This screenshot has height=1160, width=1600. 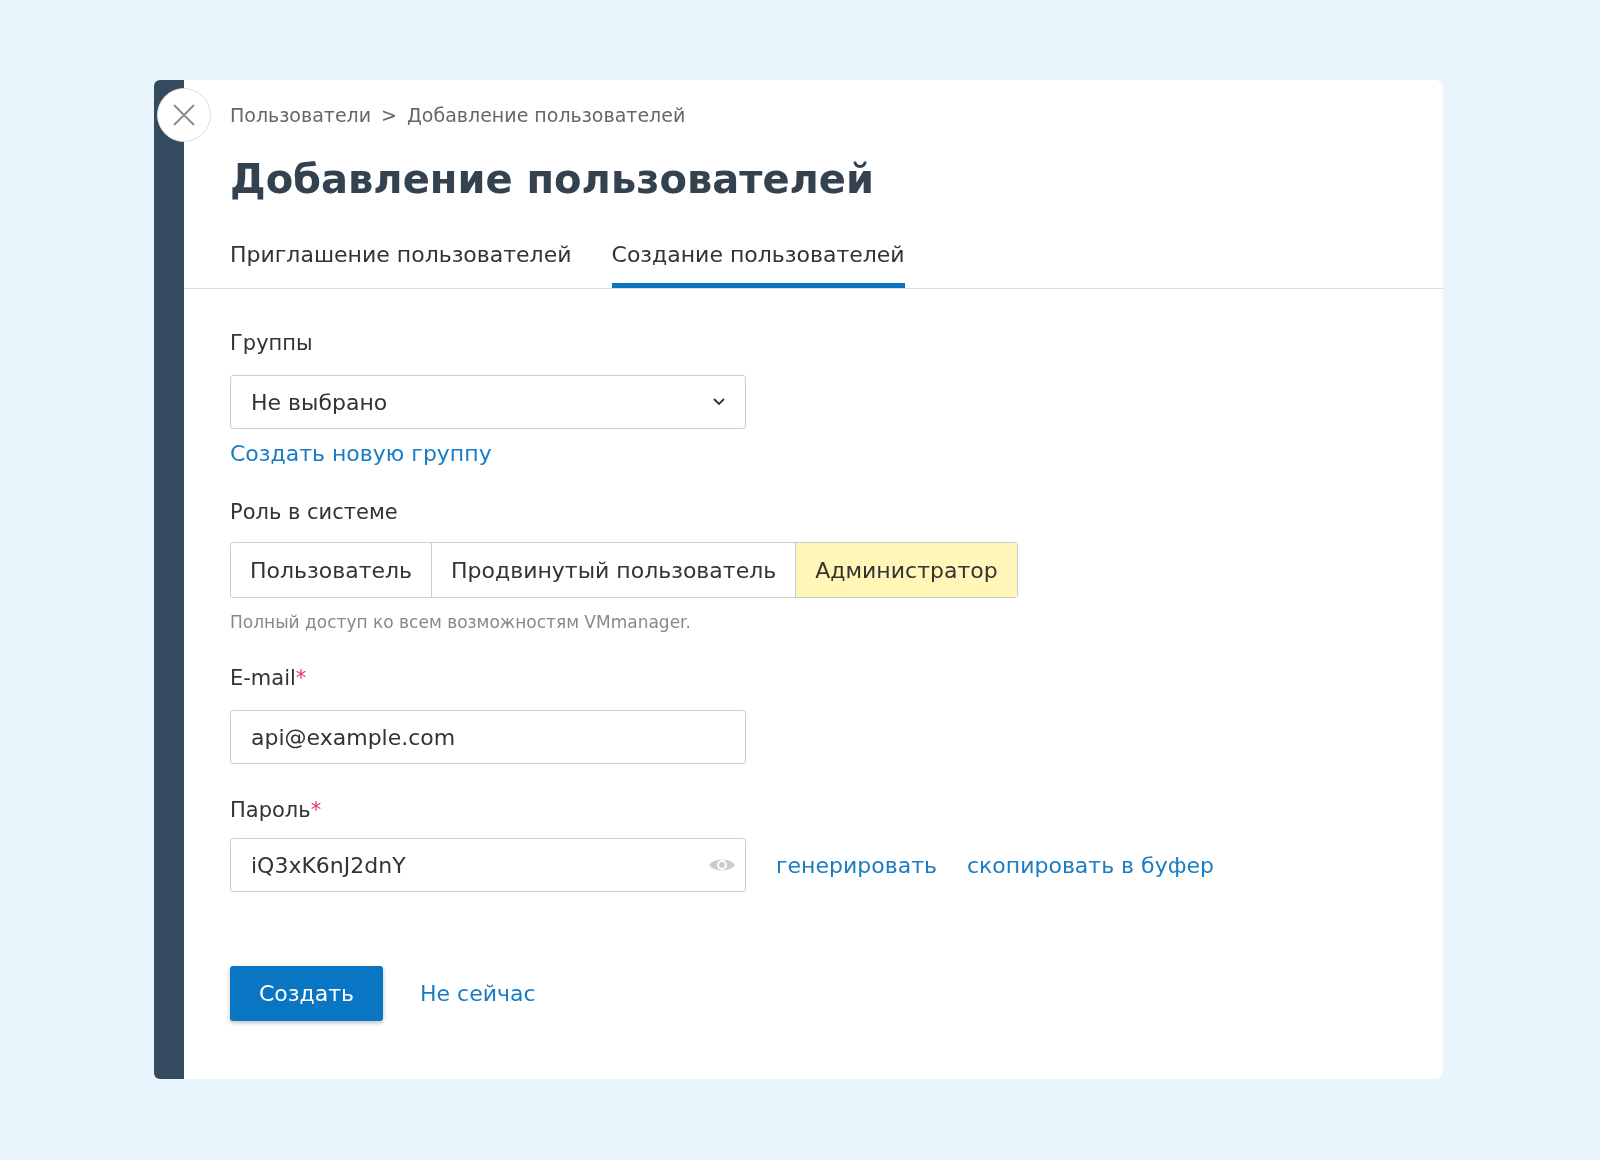 What do you see at coordinates (270, 810) in the screenshot?
I see `field-label: Пароль` at bounding box center [270, 810].